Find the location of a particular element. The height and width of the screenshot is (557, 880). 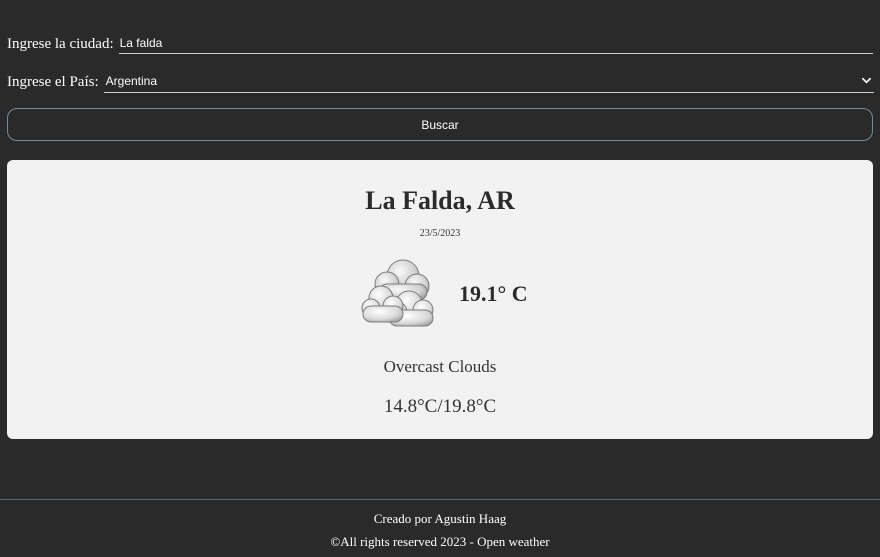

overcast-clouds-icon is located at coordinates (397, 293).